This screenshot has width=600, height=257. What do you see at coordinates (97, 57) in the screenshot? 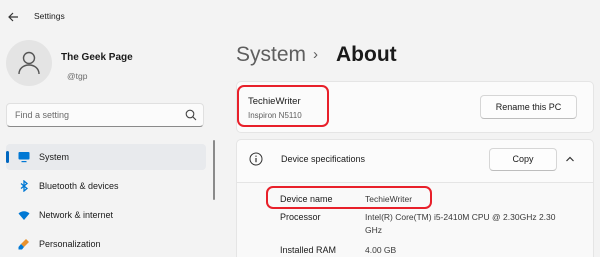
I see `profile-name: The Geek Page` at bounding box center [97, 57].